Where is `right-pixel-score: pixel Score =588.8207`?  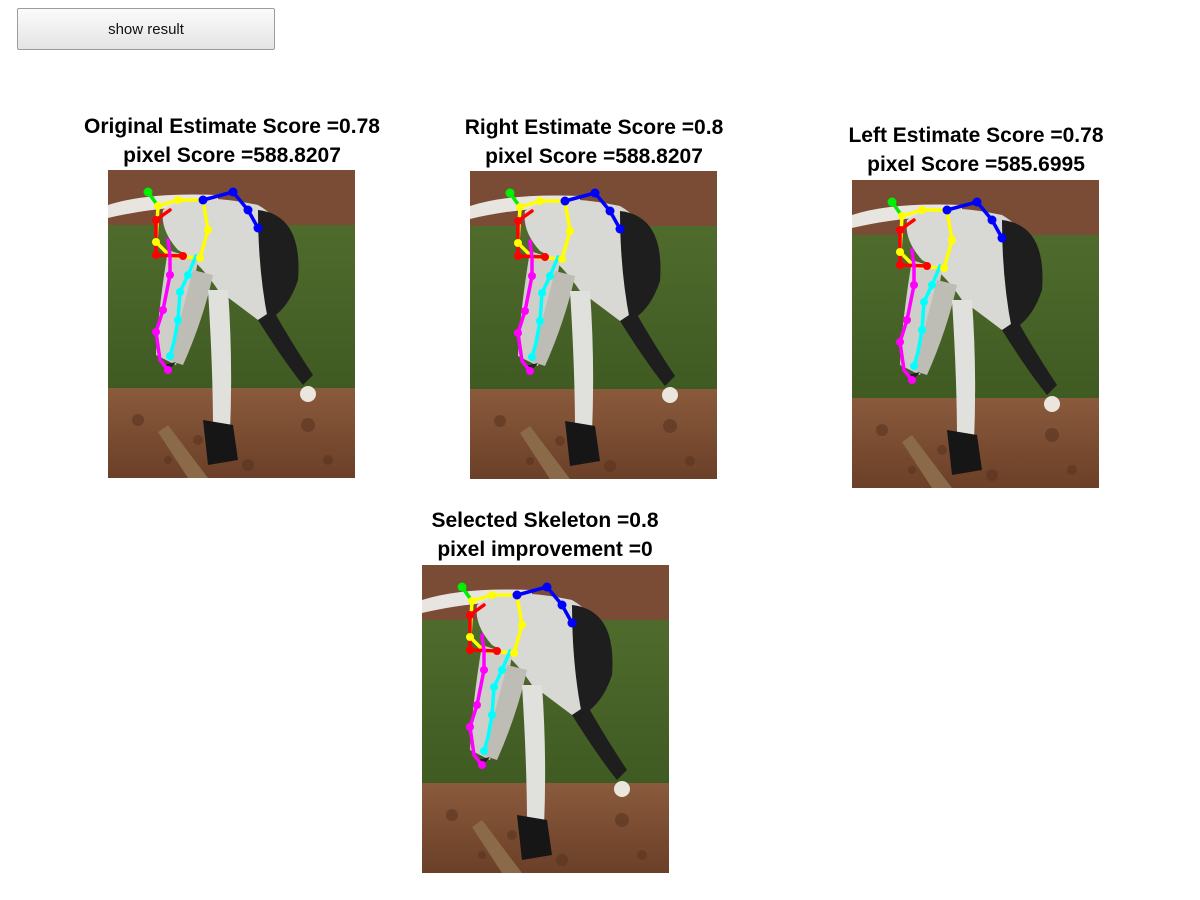 right-pixel-score: pixel Score =588.8207 is located at coordinates (594, 156).